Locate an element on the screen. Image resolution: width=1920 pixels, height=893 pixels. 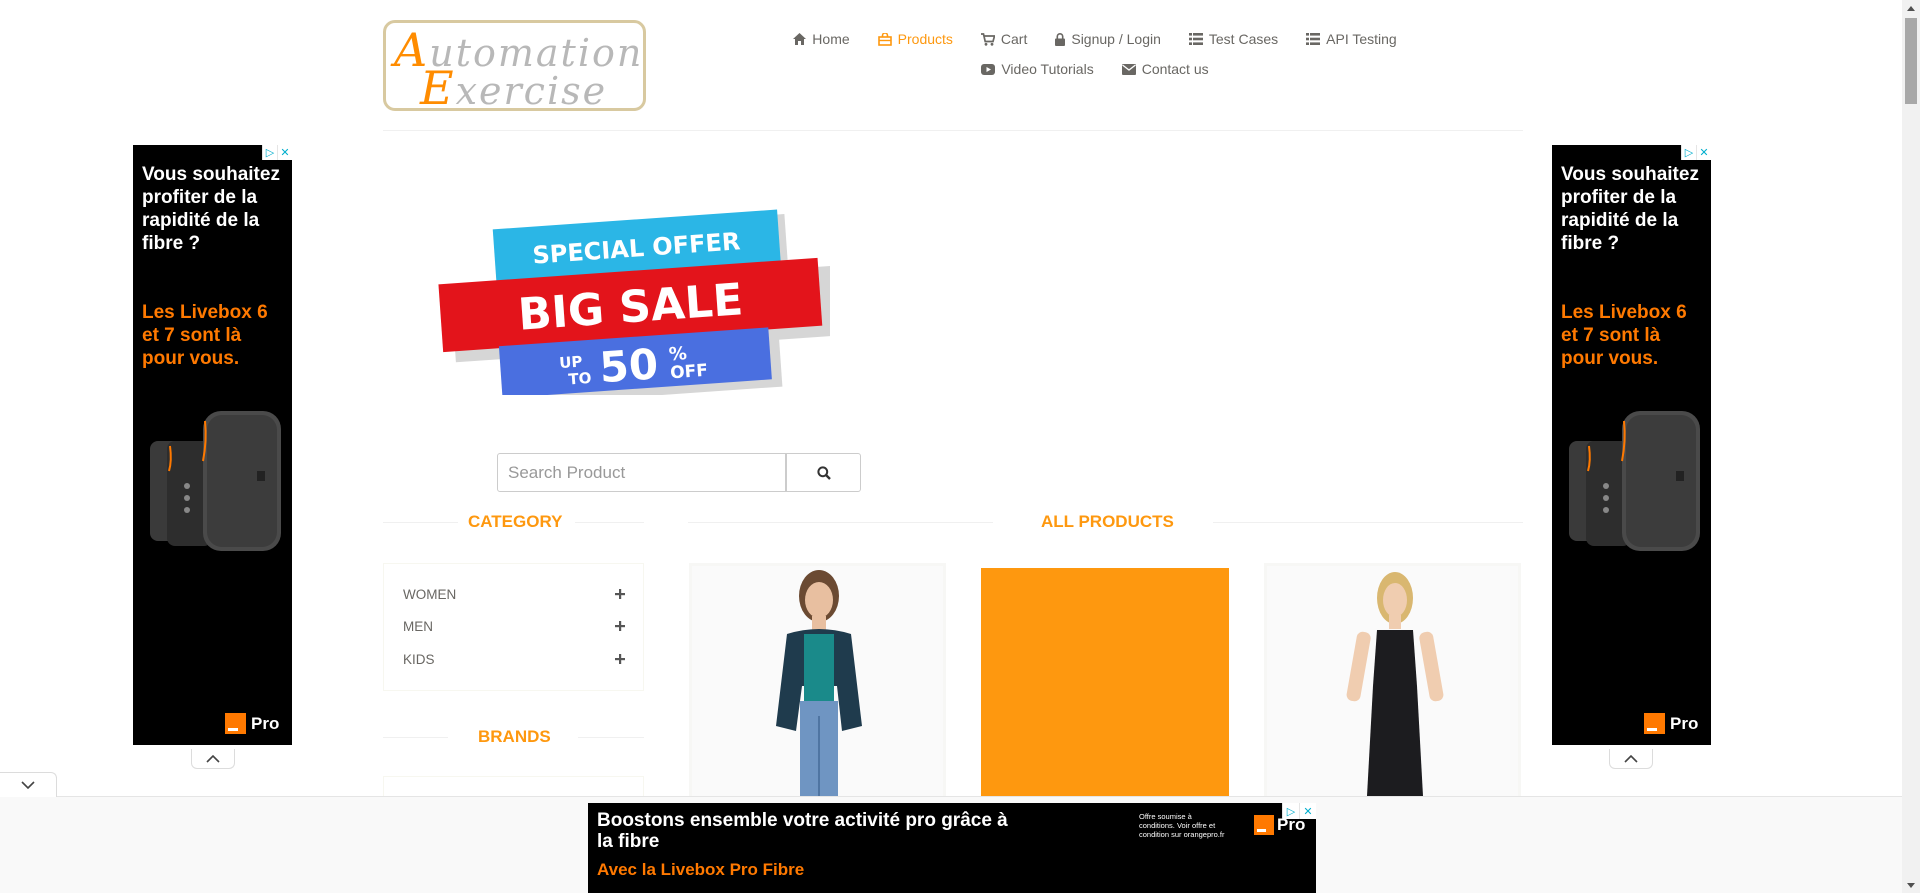
shopping-bag-icon is located at coordinates (884, 39).